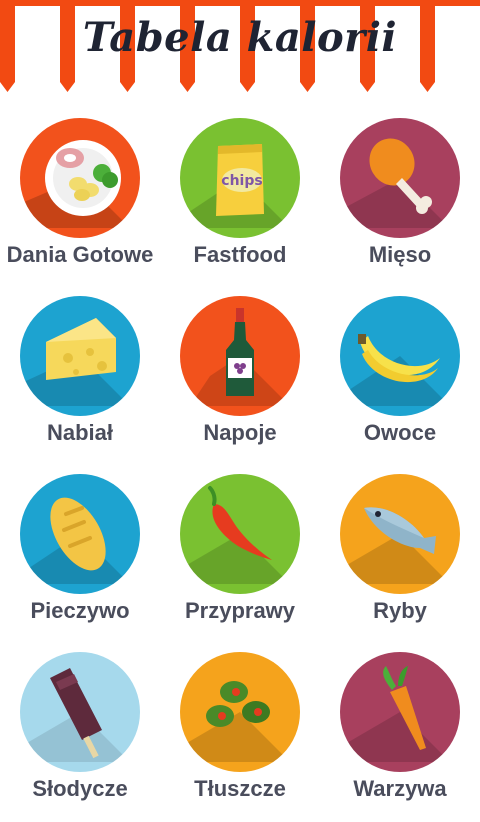 The height and width of the screenshot is (822, 480). I want to click on category-tile-owoce: Owoce, so click(400, 377).